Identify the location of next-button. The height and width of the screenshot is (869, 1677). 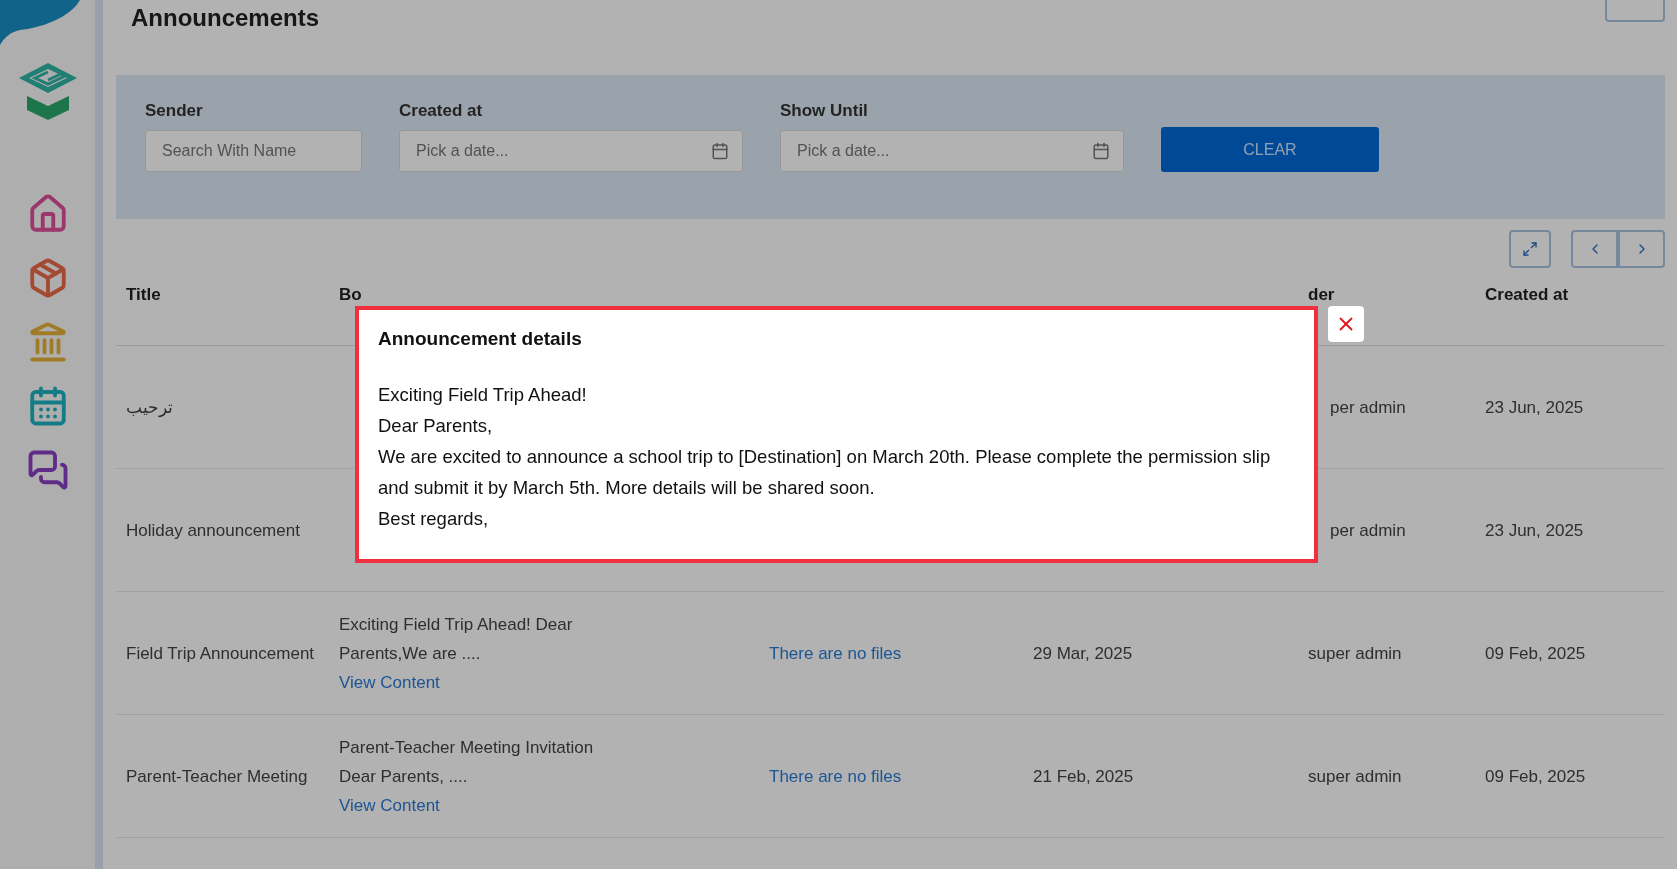
(1641, 249).